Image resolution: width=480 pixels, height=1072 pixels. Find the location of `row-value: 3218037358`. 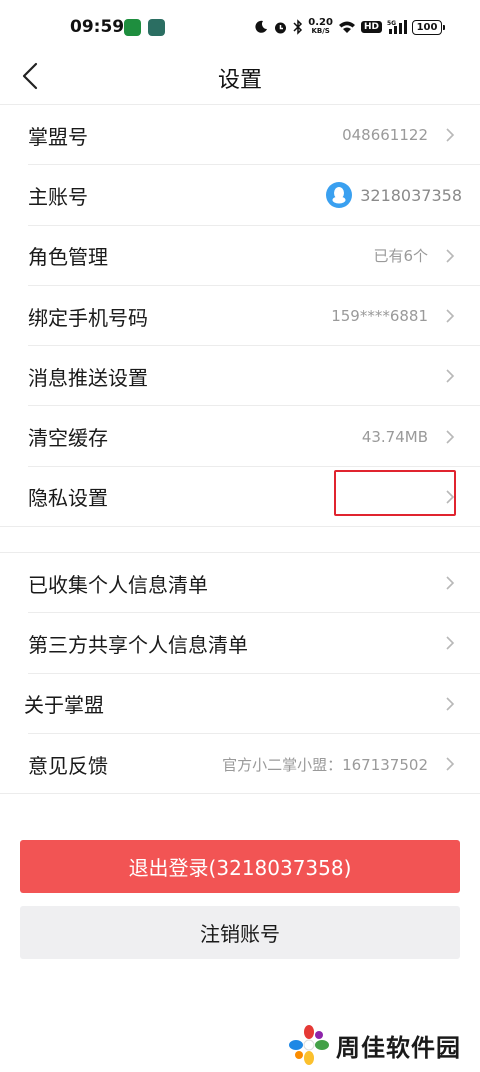

row-value: 3218037358 is located at coordinates (411, 195).